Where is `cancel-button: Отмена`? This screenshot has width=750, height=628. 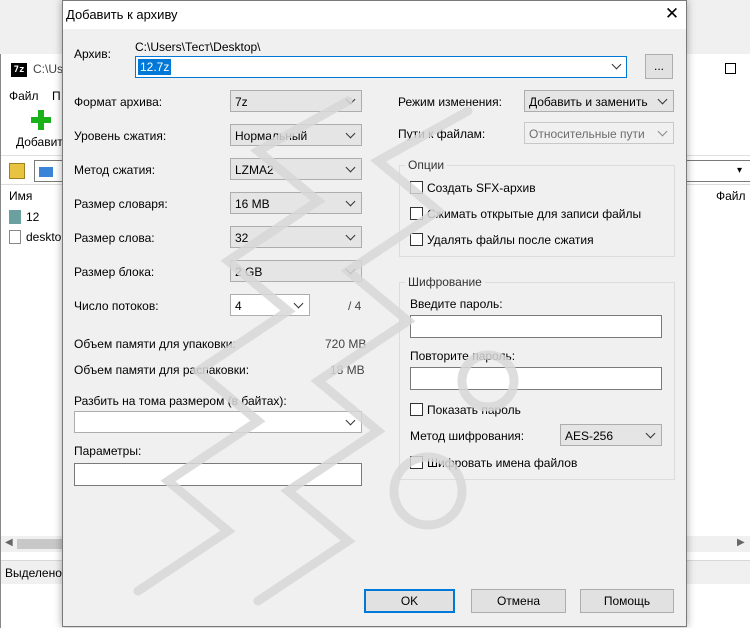 cancel-button: Отмена is located at coordinates (518, 601).